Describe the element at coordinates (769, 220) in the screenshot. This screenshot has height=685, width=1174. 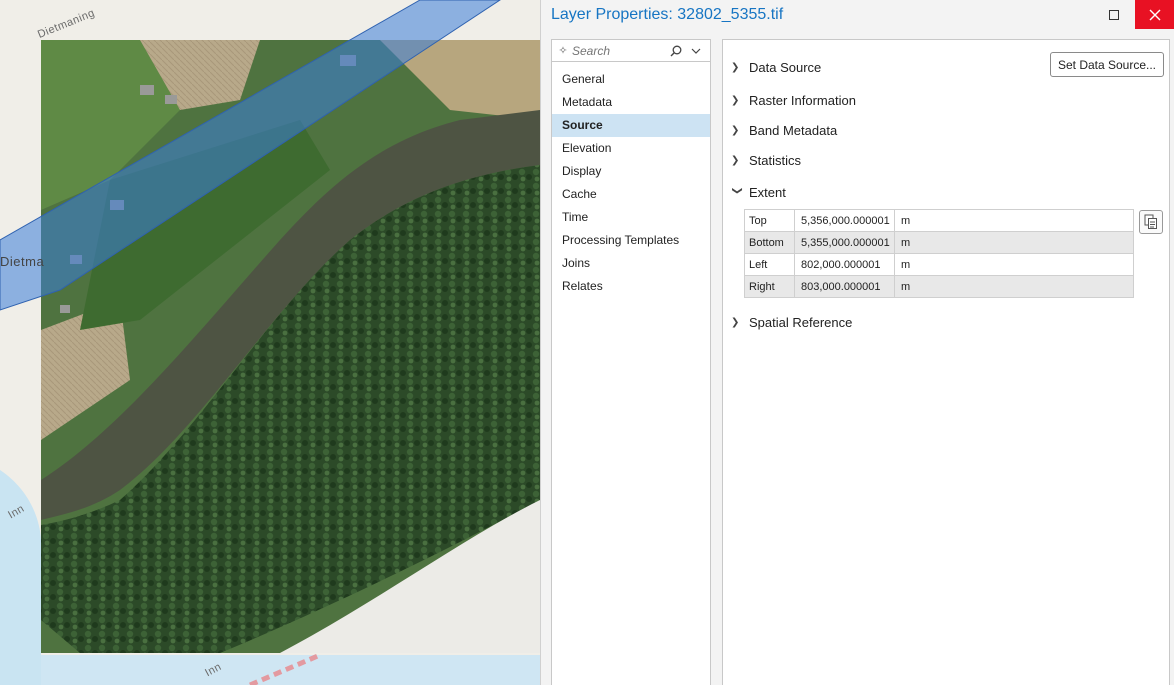
I see `extent-label-top: Top` at that location.